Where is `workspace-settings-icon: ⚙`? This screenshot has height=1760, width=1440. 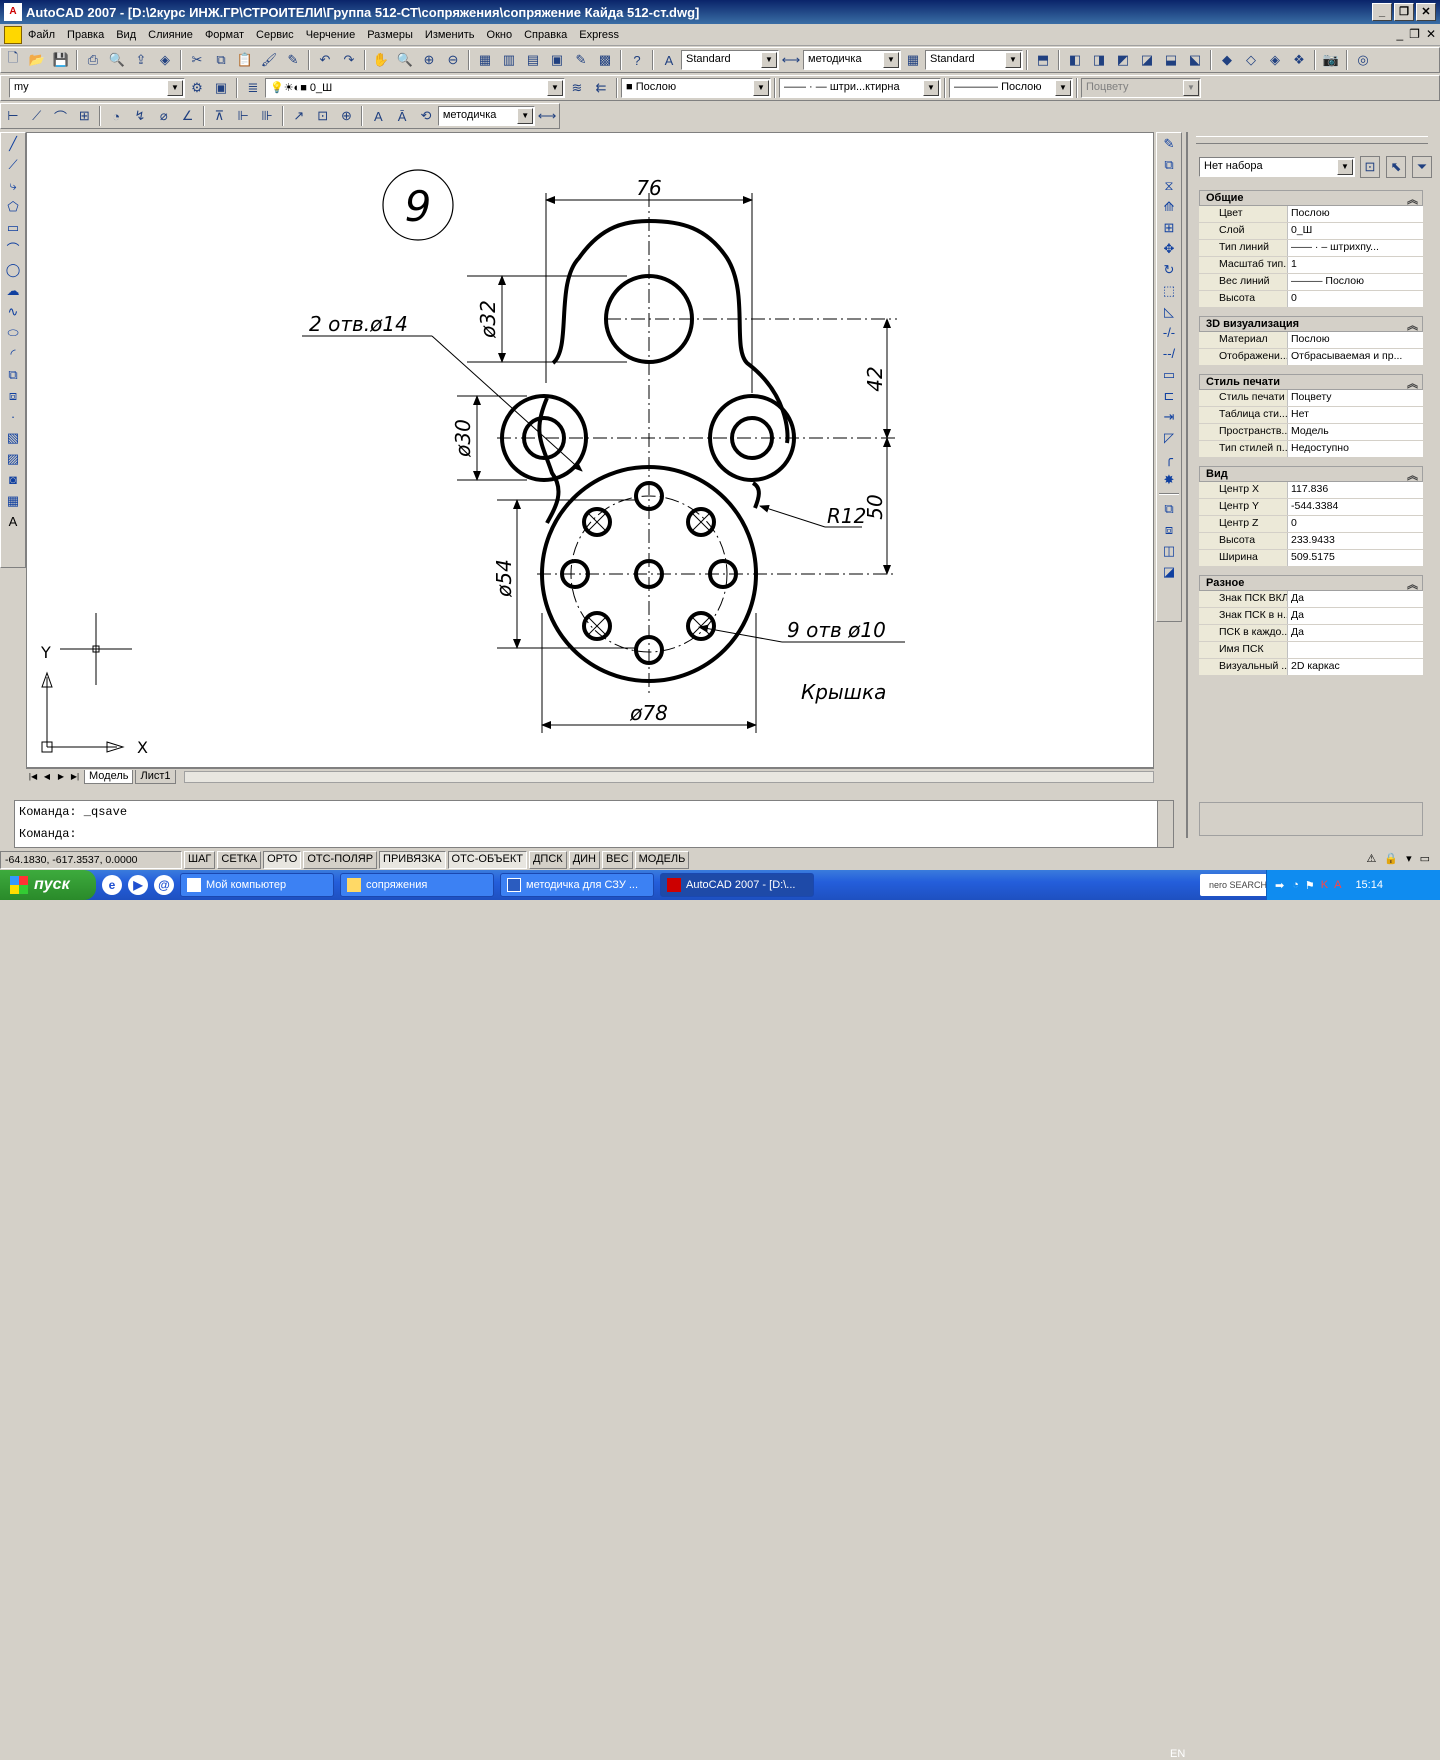
workspace-settings-icon: ⚙ is located at coordinates (197, 88).